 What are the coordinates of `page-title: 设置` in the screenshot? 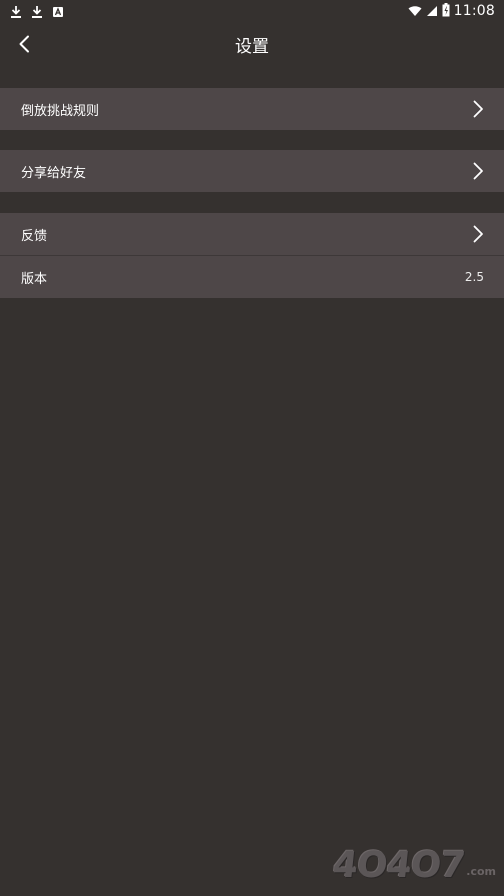 It's located at (252, 47).